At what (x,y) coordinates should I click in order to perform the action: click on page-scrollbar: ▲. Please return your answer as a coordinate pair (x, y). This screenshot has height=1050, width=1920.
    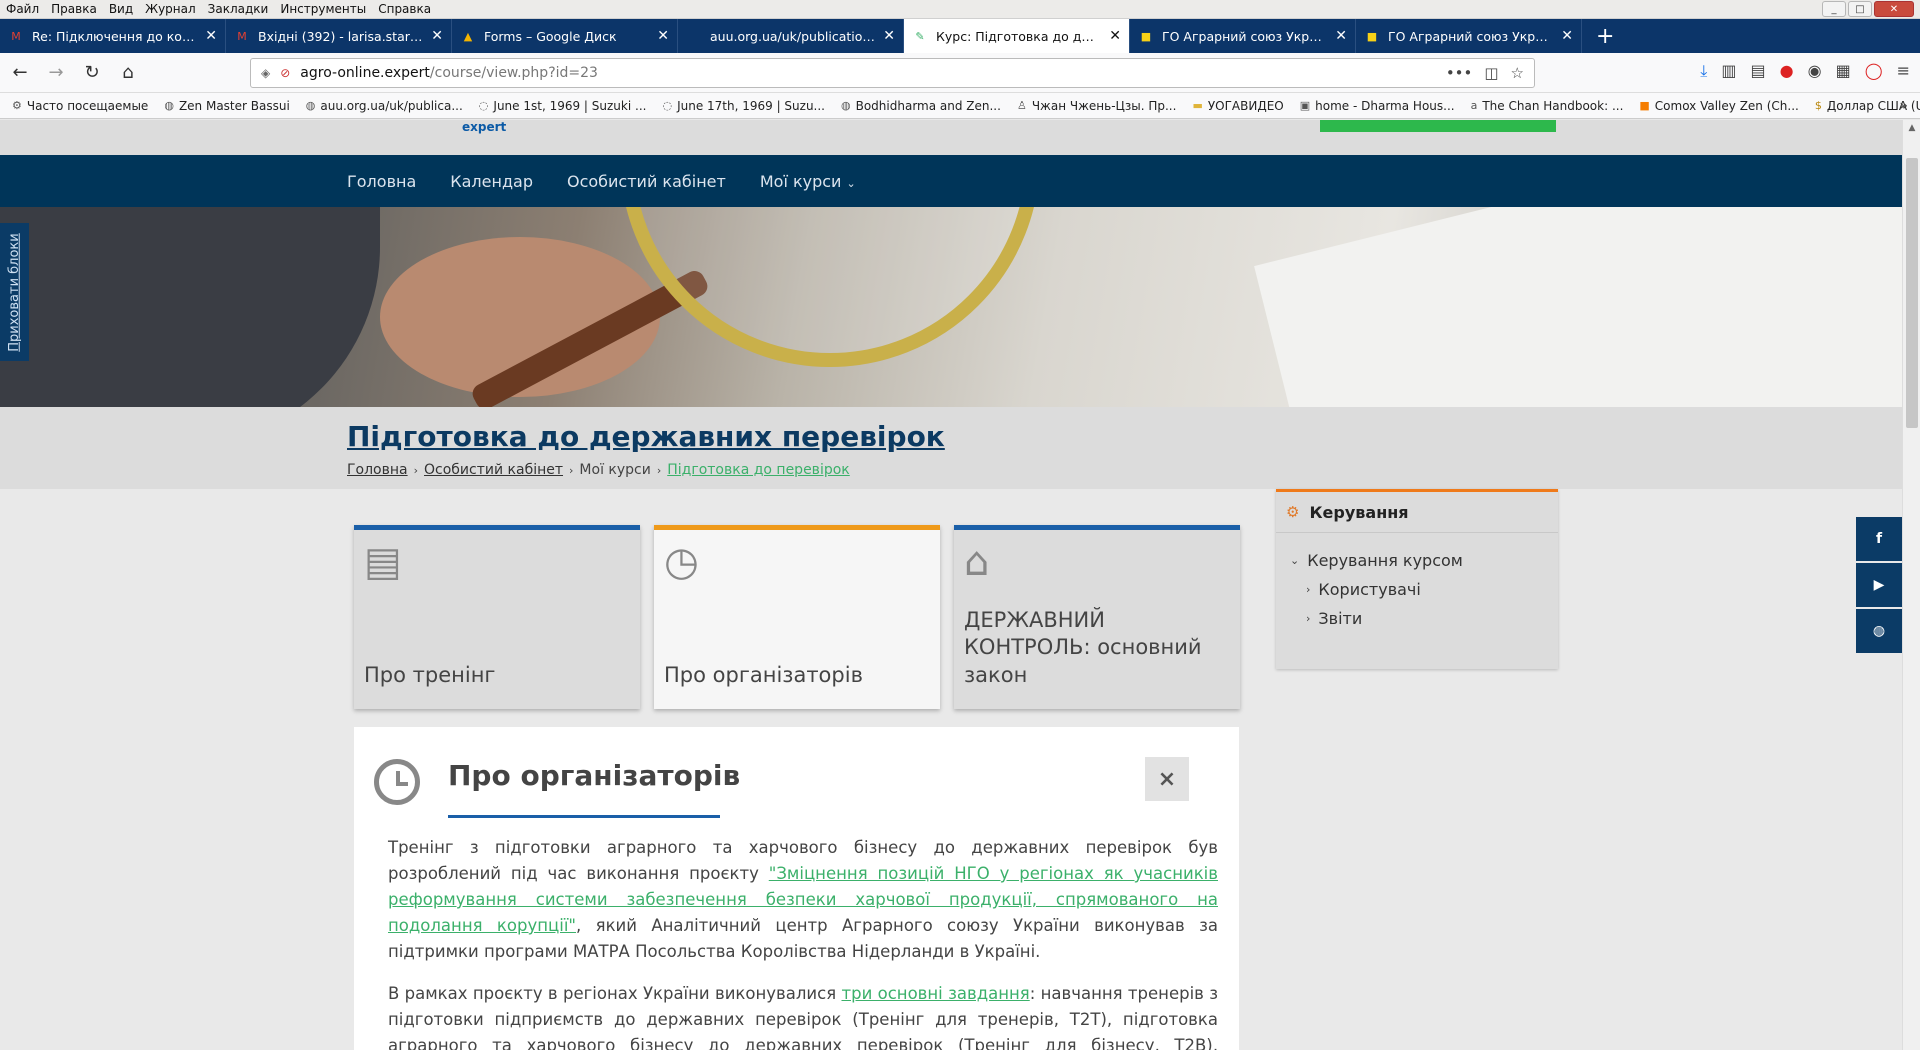
    Looking at the image, I should click on (1911, 585).